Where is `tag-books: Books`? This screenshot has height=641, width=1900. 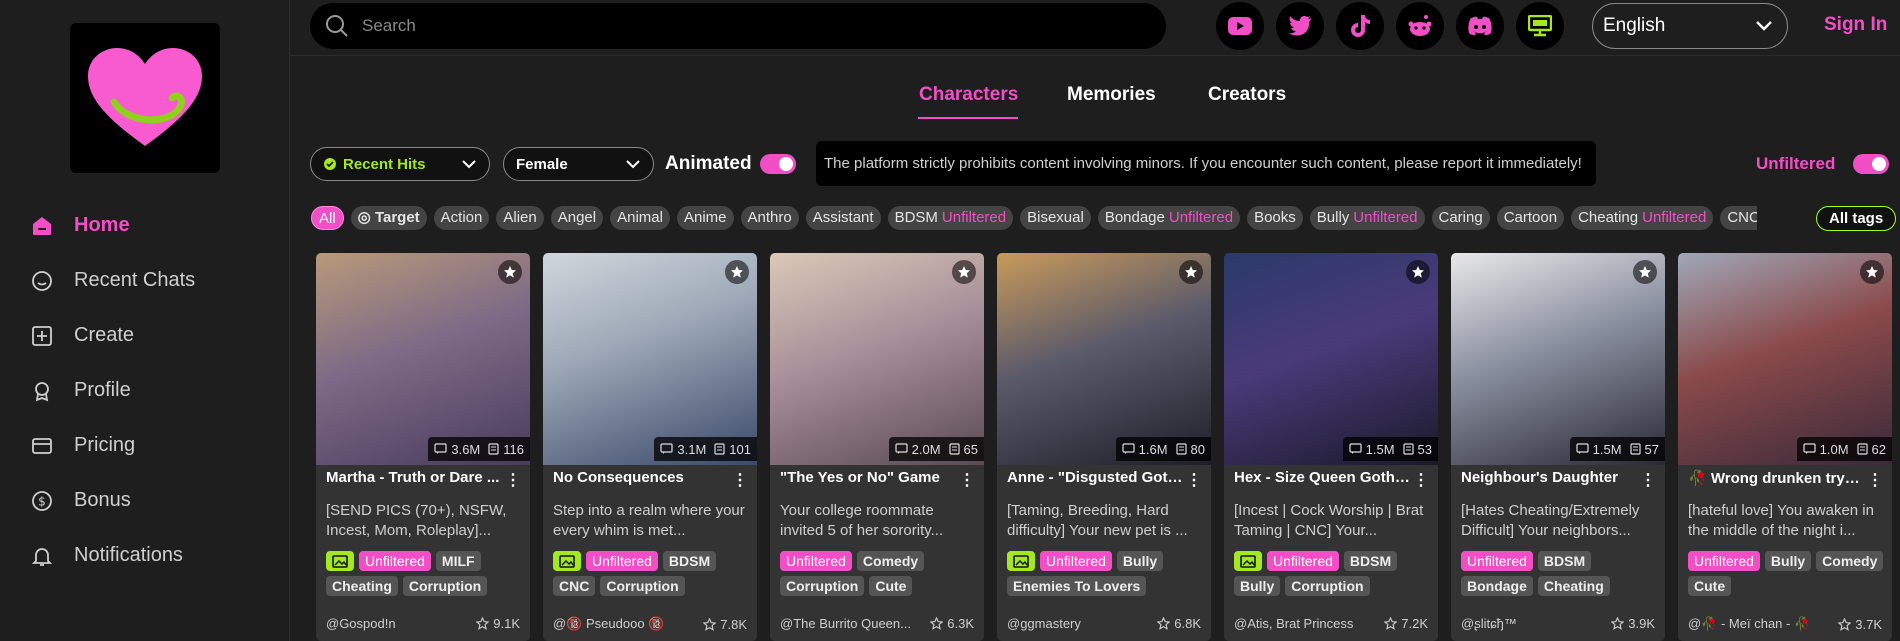
tag-books: Books is located at coordinates (1275, 218).